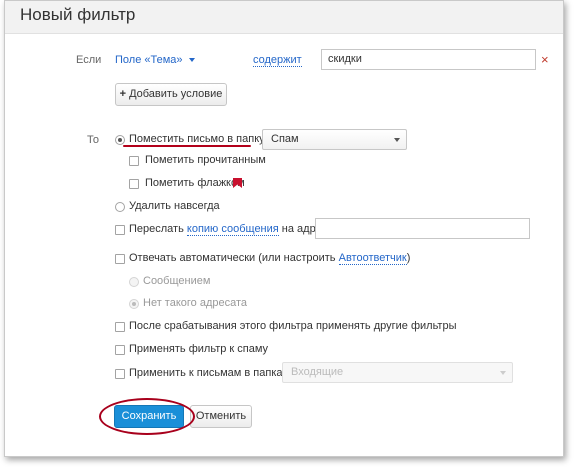 The image size is (576, 467). Describe the element at coordinates (89, 60) in the screenshot. I see `if-label: Если` at that location.